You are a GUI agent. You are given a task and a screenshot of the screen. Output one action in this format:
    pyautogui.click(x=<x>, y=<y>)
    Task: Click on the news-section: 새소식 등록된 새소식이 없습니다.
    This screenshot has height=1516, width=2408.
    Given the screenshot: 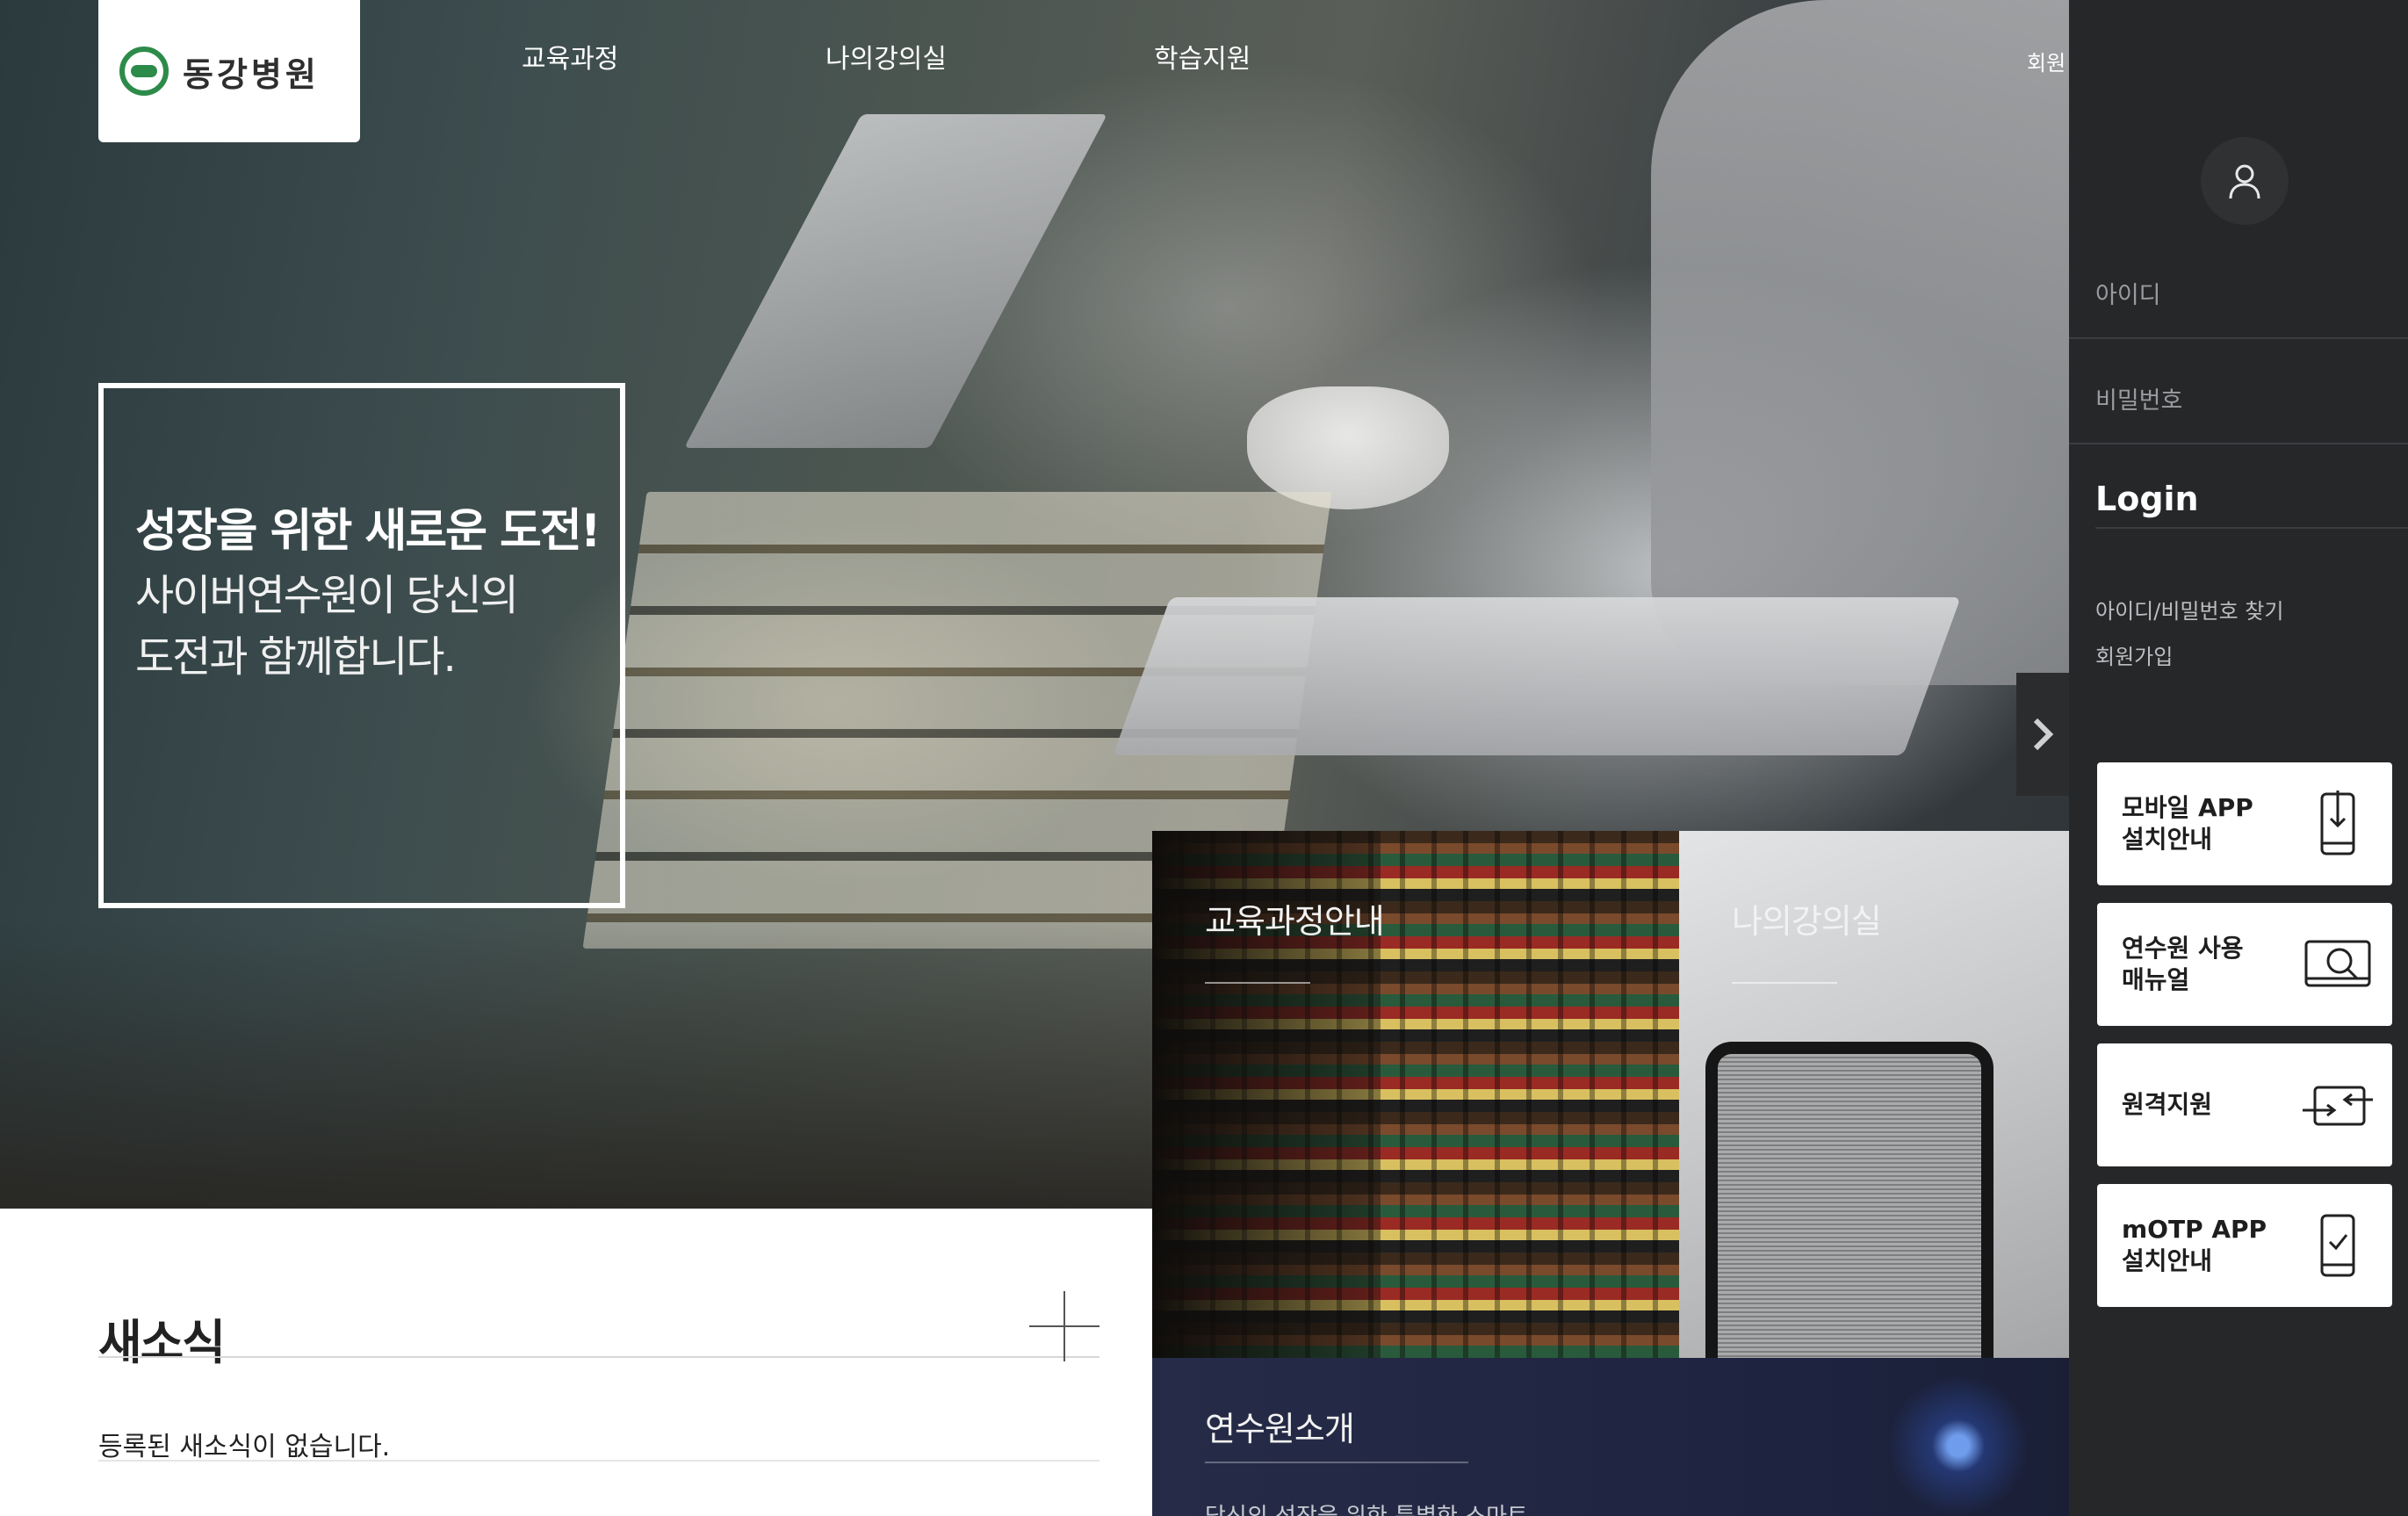 What is the action you would take?
    pyautogui.click(x=576, y=1362)
    